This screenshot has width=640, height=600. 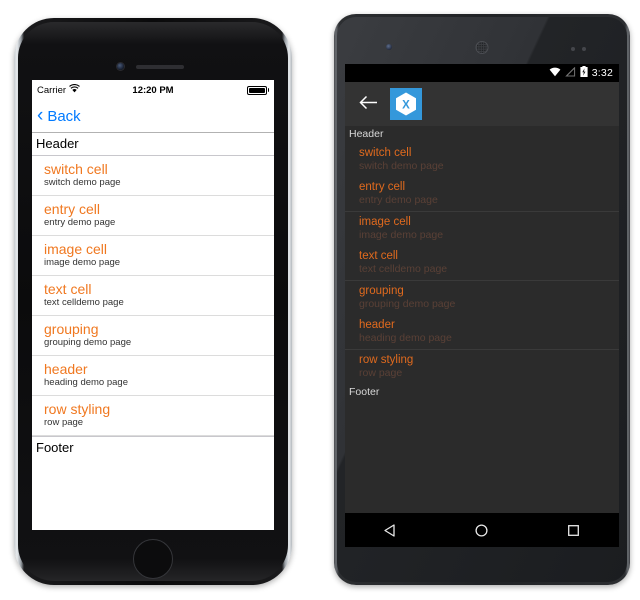 What do you see at coordinates (382, 187) in the screenshot?
I see `android-cell-title: entry cell` at bounding box center [382, 187].